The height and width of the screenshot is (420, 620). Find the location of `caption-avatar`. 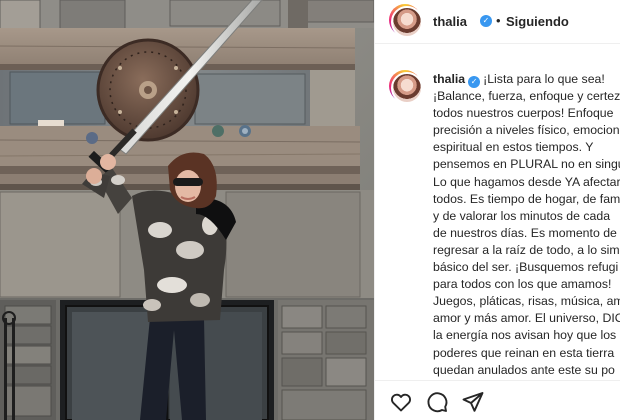

caption-avatar is located at coordinates (406, 87).